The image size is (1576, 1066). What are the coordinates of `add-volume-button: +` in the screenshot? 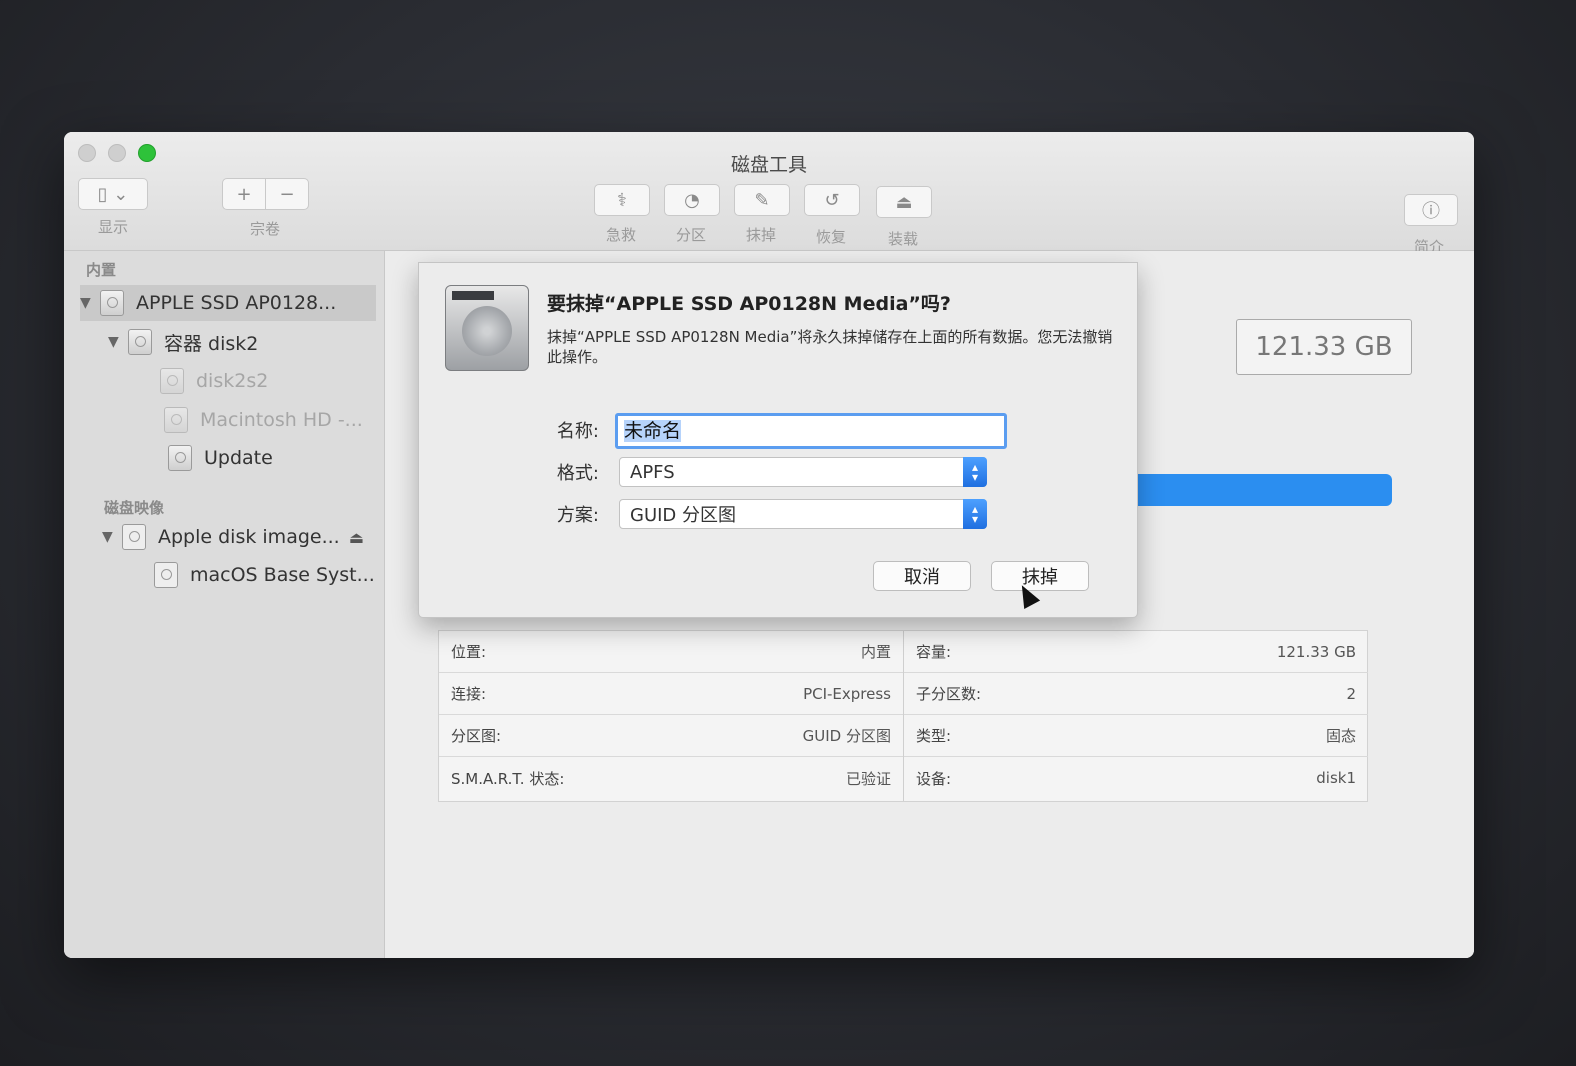 It's located at (244, 194).